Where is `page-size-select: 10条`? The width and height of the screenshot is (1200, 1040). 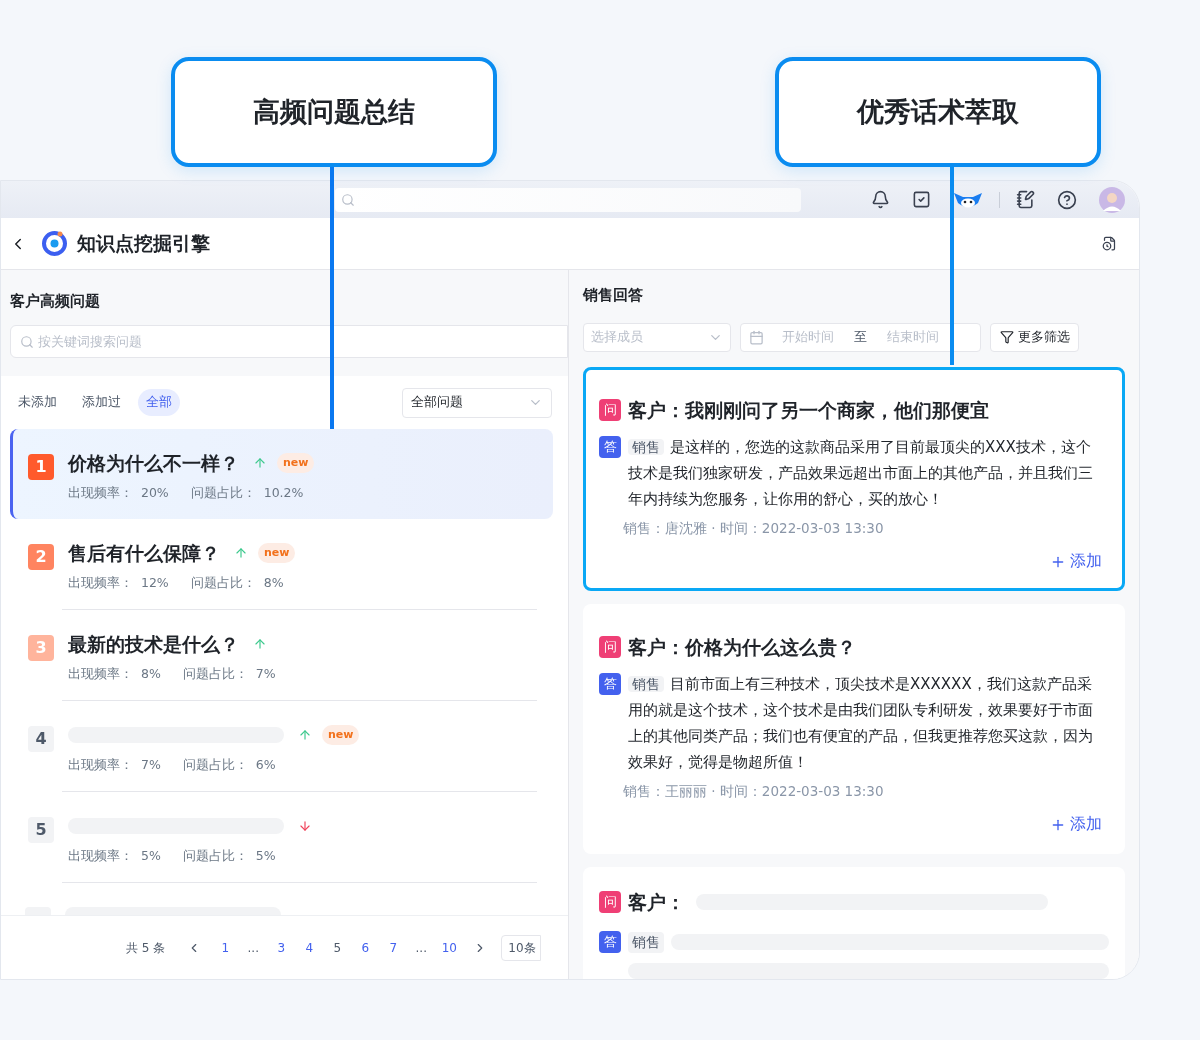 page-size-select: 10条 is located at coordinates (521, 947).